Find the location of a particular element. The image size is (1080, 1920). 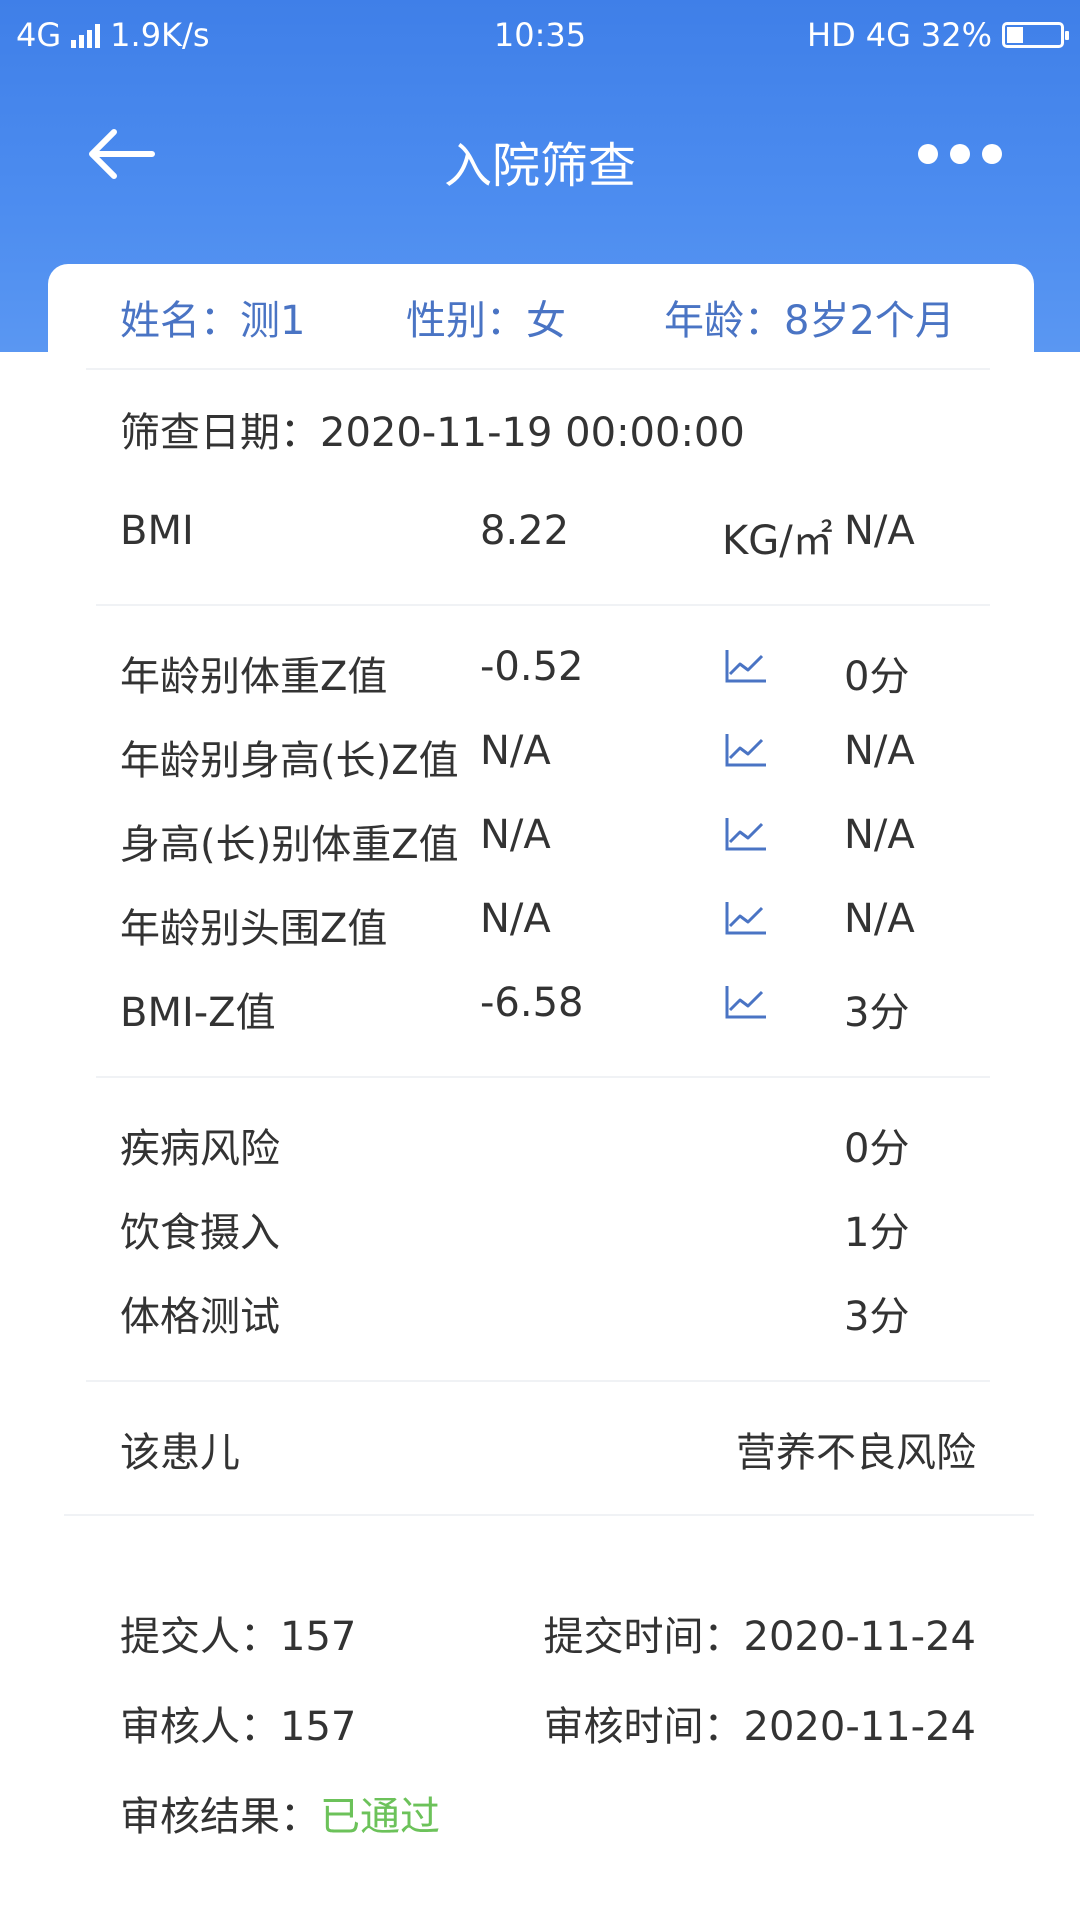

review-result-label: 审核结果： is located at coordinates (220, 1817).